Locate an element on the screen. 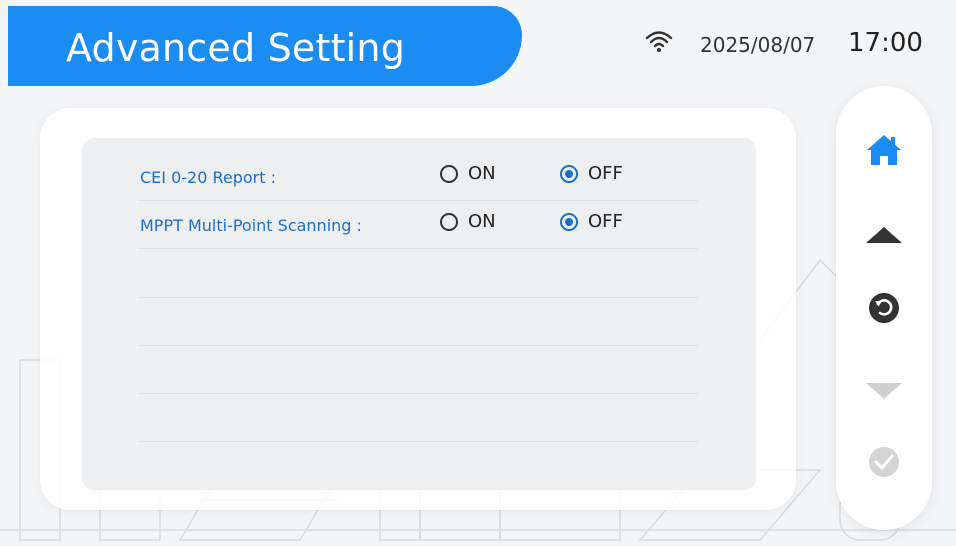 The height and width of the screenshot is (546, 956). mppt-scanning-on-option: ON is located at coordinates (468, 221).